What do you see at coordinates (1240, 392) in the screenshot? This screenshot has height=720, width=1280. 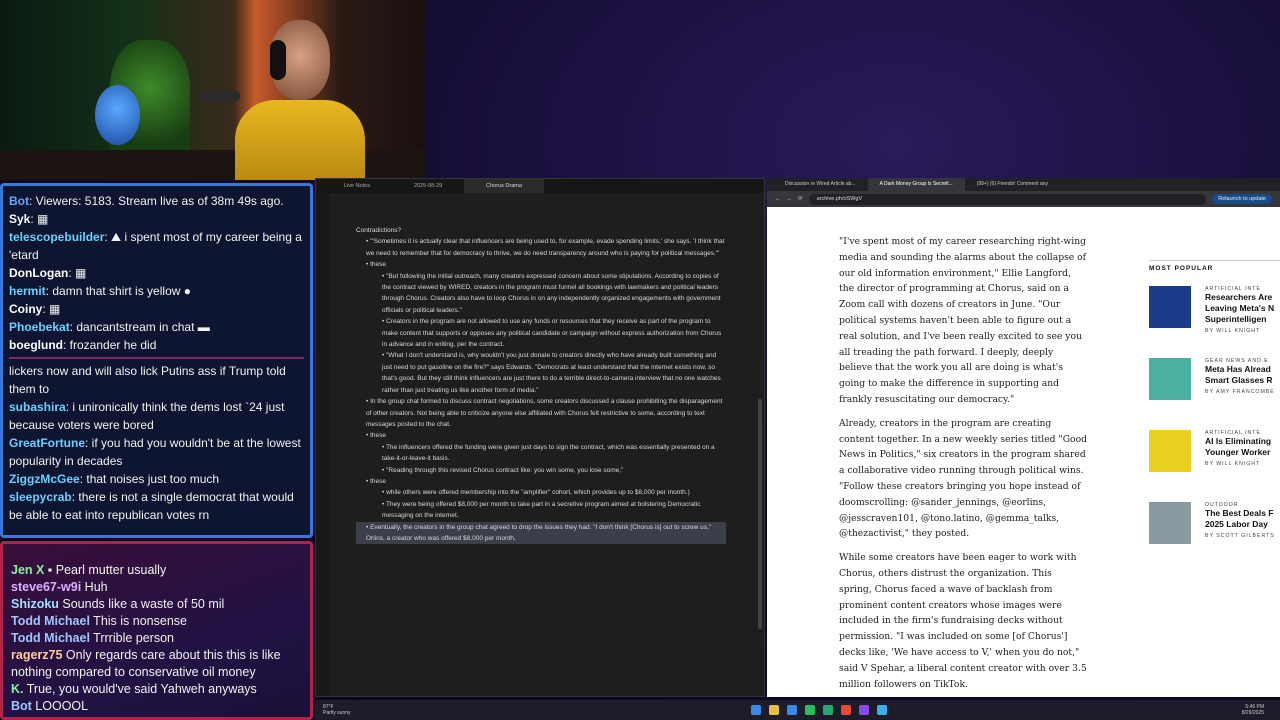 I see `article-byline: BY AMY FRANCOMBE` at bounding box center [1240, 392].